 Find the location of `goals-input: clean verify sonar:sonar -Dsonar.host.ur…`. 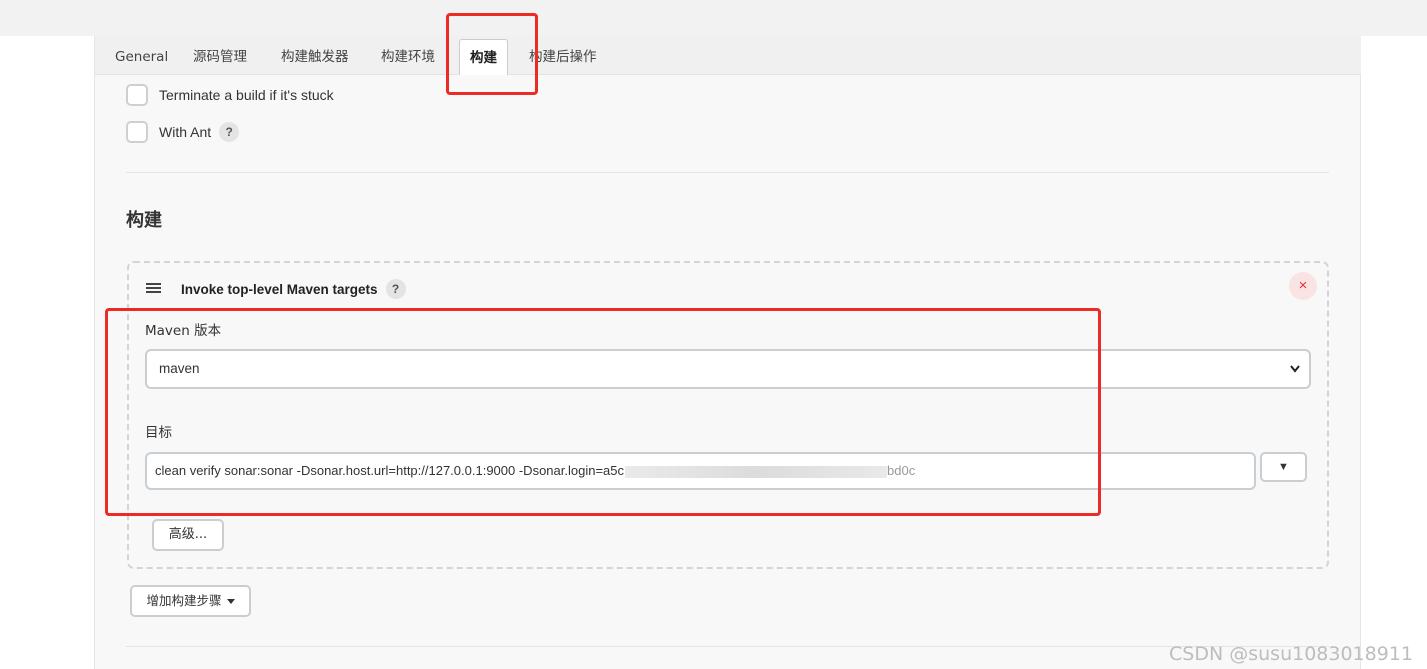

goals-input: clean verify sonar:sonar -Dsonar.host.ur… is located at coordinates (700, 471).